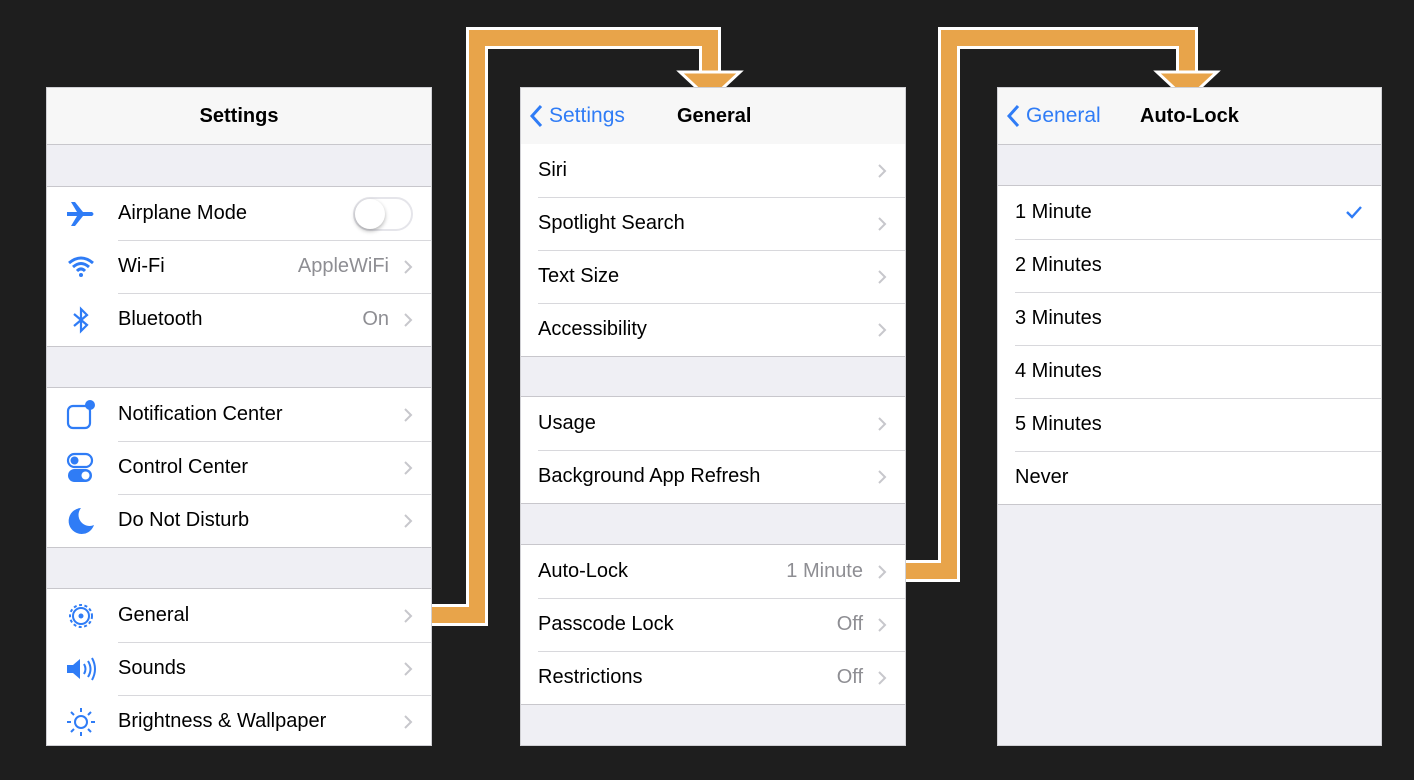  Describe the element at coordinates (713, 677) in the screenshot. I see `row-restrictions: Restrictions Off` at that location.